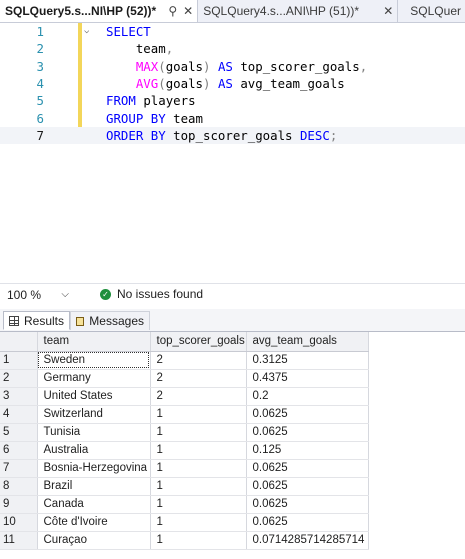 The width and height of the screenshot is (465, 559). Describe the element at coordinates (19, 414) in the screenshot. I see `row-number-cell: 4` at that location.